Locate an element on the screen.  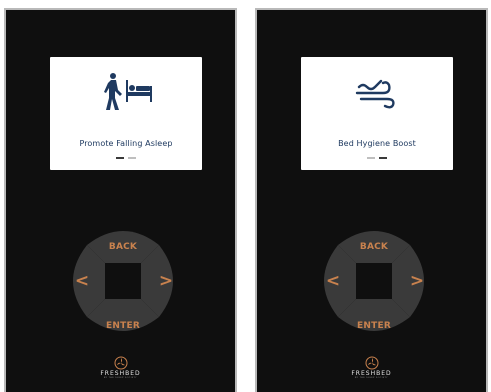
display-screen: Bed Hygiene Boost is located at coordinates (377, 113).